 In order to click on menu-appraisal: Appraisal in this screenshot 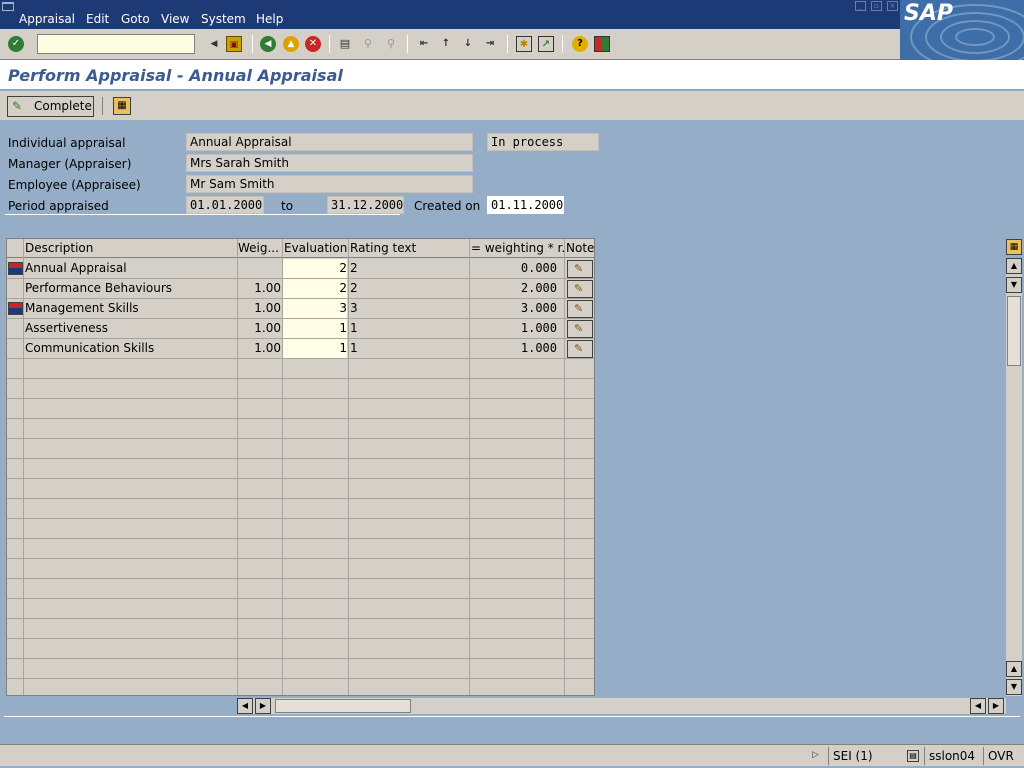, I will do `click(47, 19)`.